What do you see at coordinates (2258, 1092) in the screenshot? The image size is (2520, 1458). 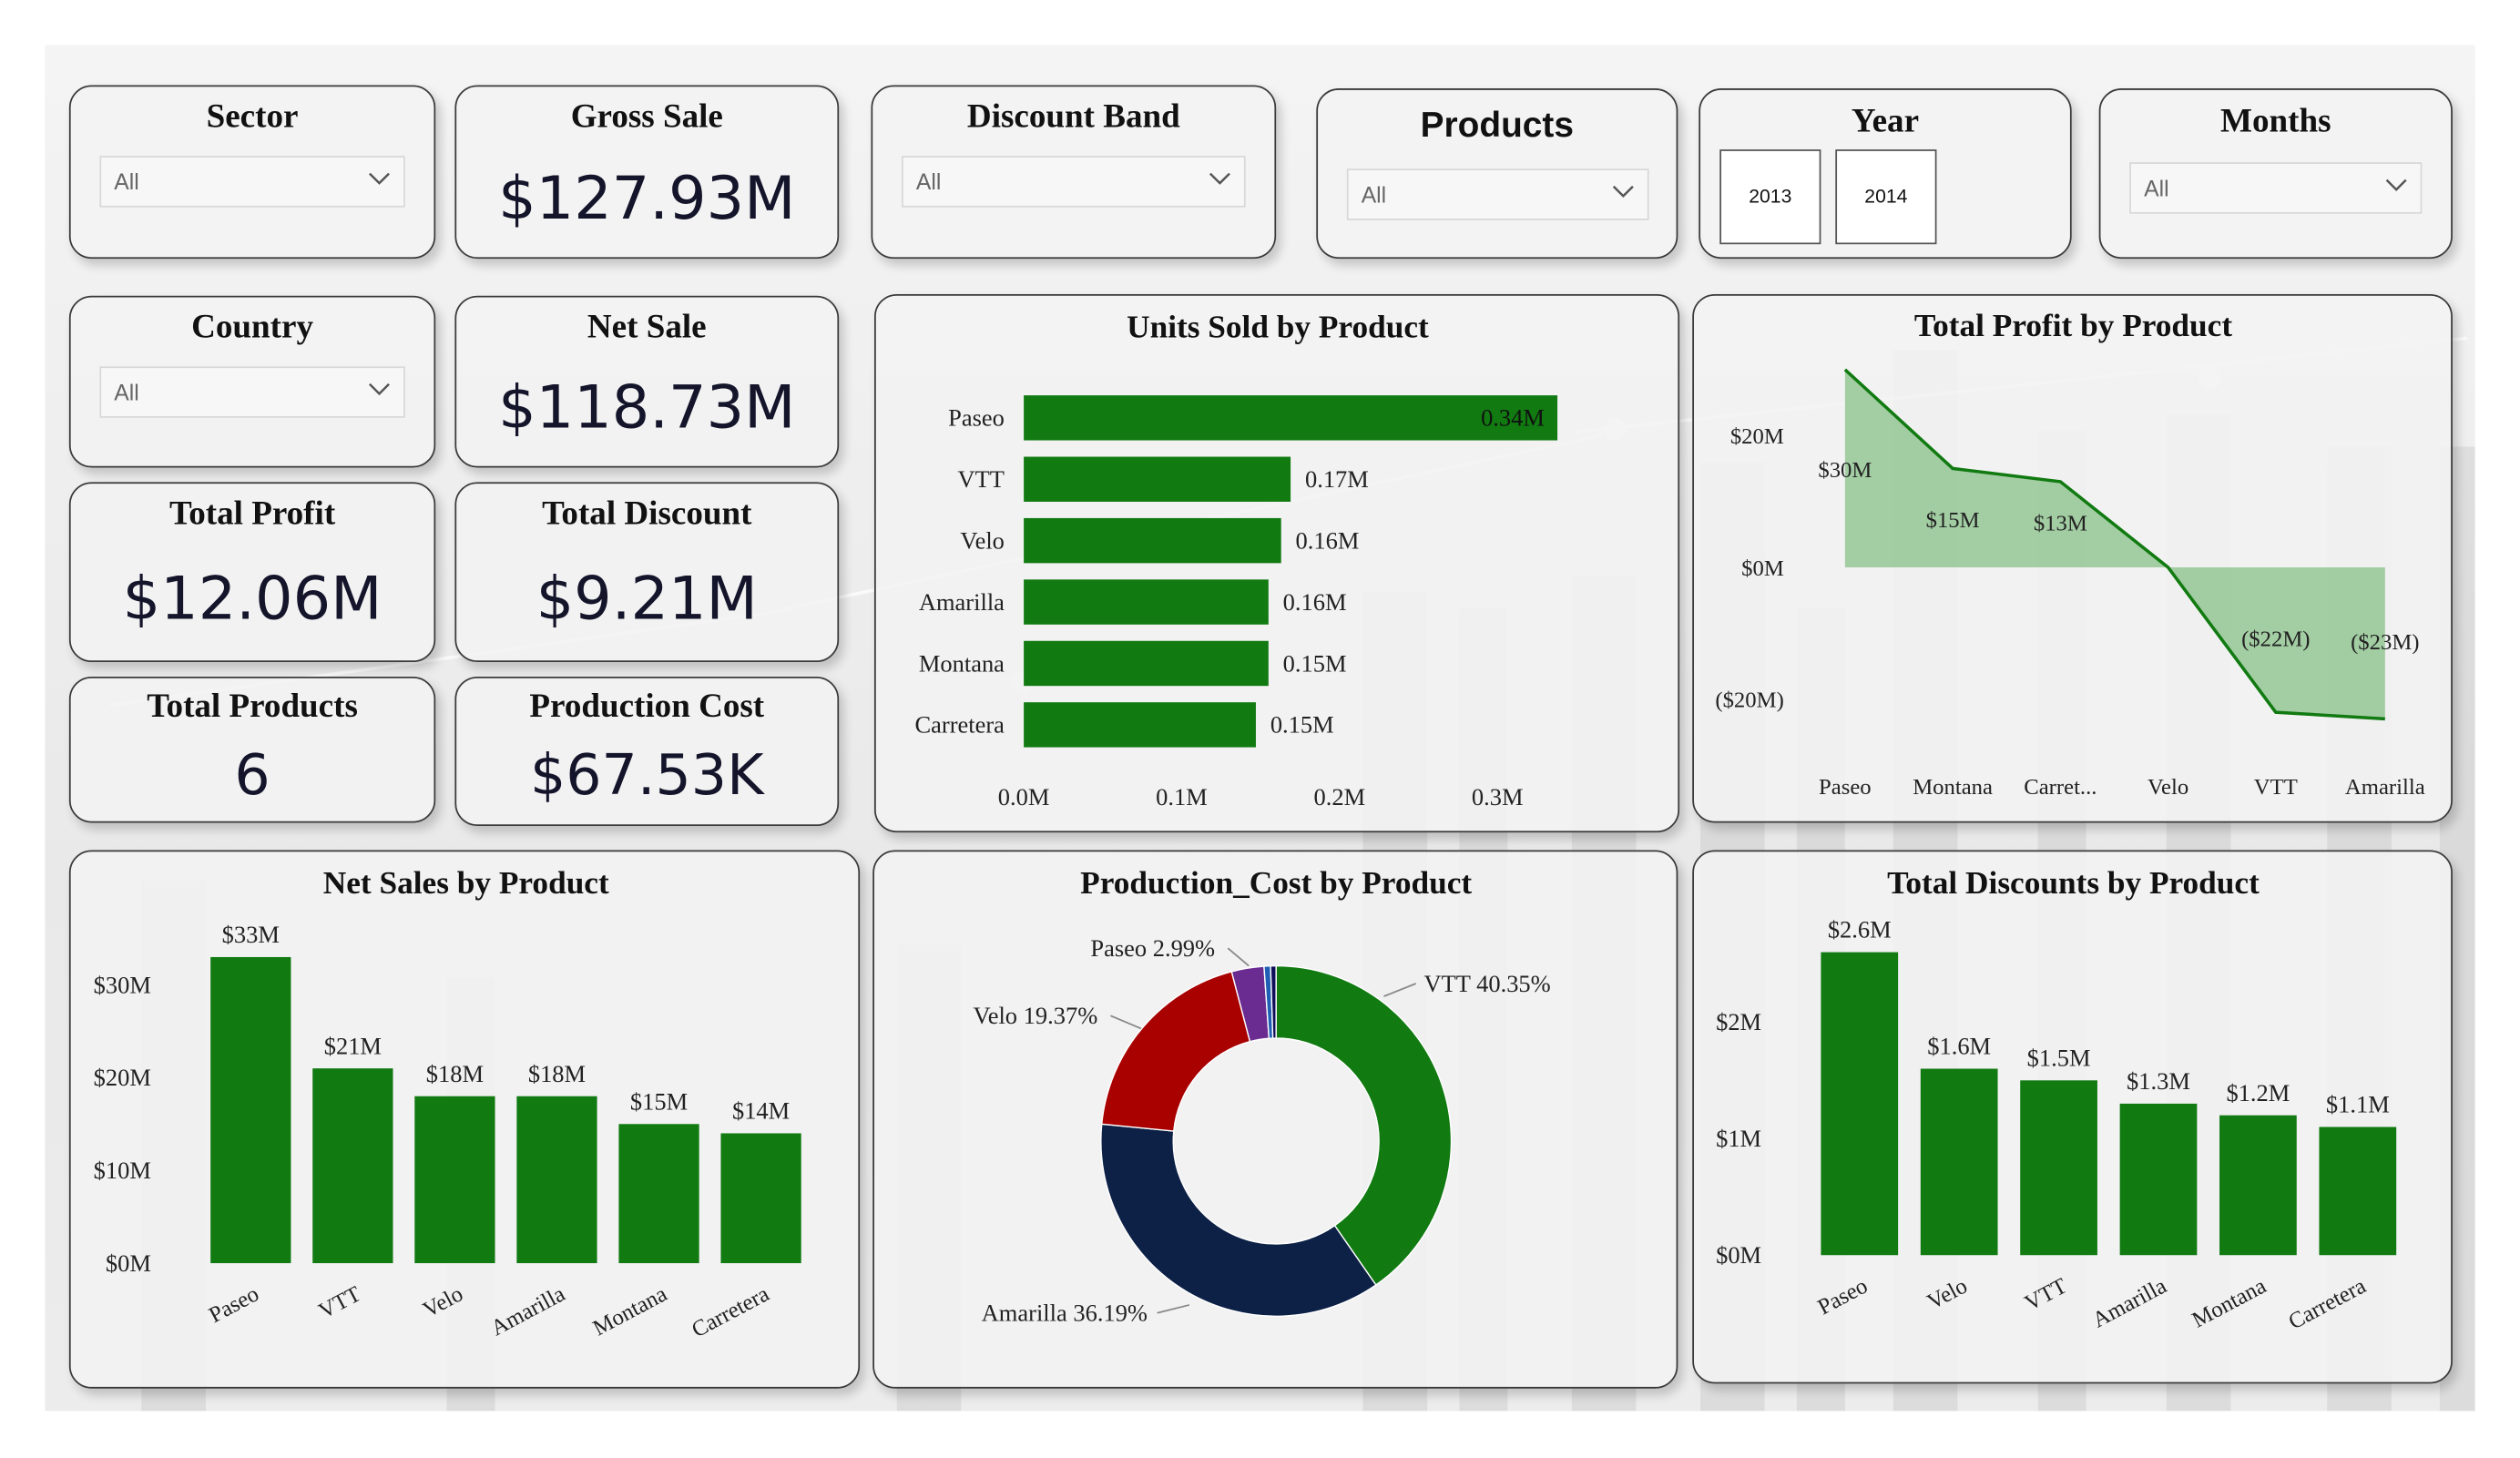 I see `data-label: $1.2M` at bounding box center [2258, 1092].